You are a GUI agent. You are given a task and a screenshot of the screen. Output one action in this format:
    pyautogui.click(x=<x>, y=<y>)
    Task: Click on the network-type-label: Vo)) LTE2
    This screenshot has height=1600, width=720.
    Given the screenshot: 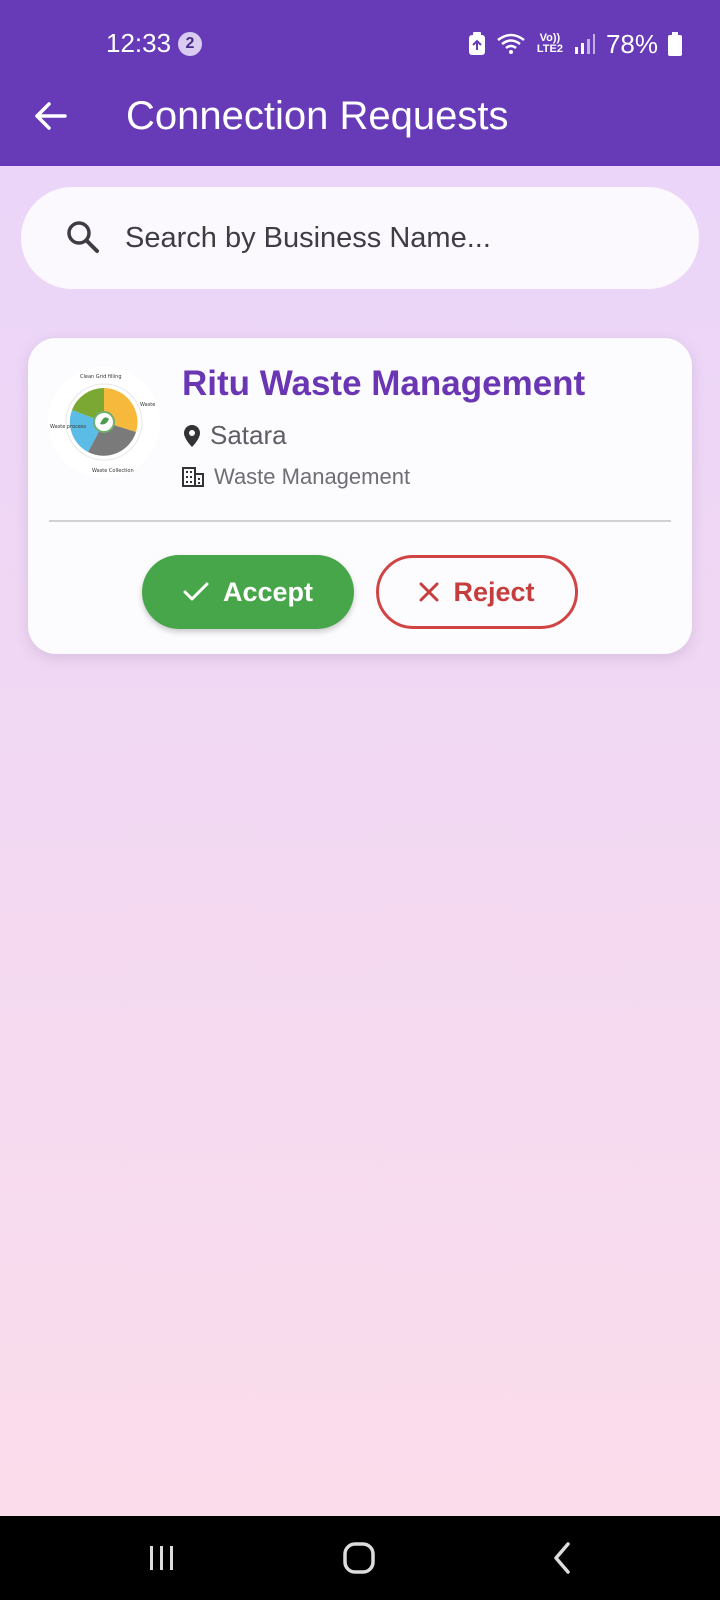 What is the action you would take?
    pyautogui.click(x=549, y=43)
    